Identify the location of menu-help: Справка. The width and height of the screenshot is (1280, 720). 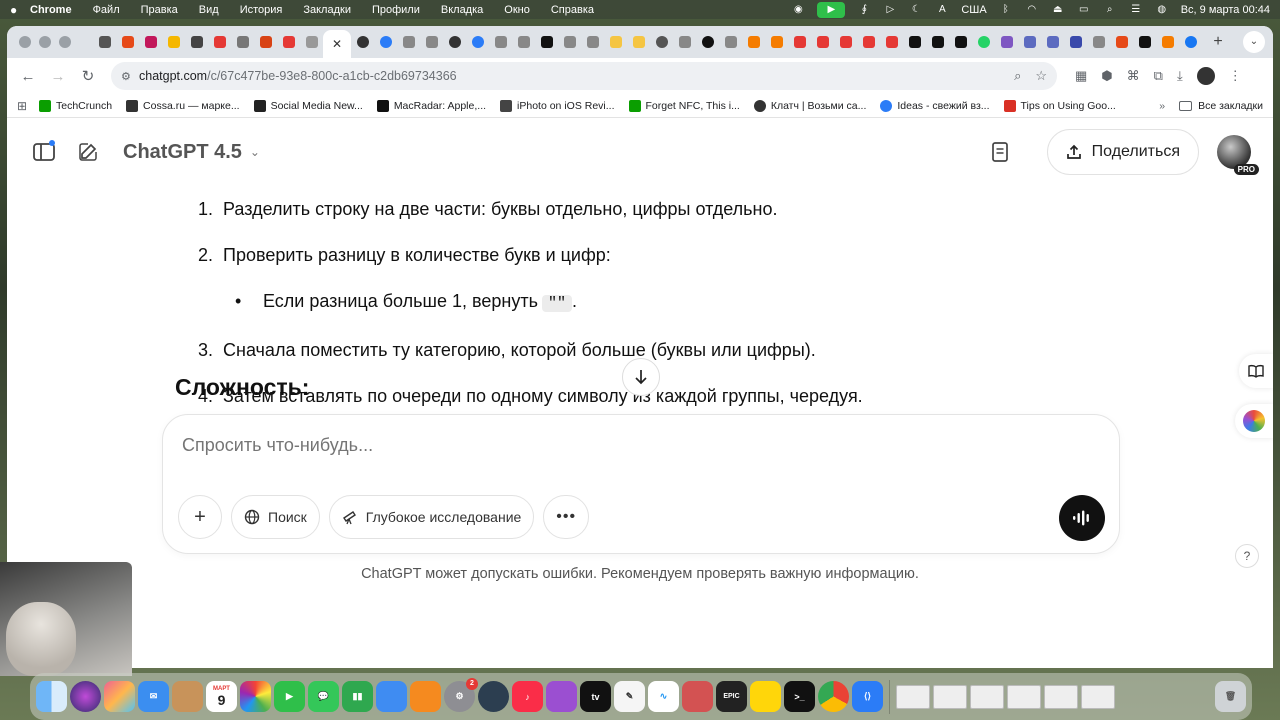
(572, 10).